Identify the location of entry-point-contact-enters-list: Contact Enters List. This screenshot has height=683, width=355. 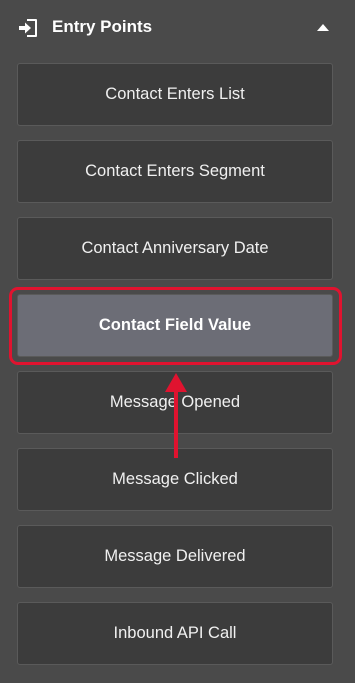
(175, 94).